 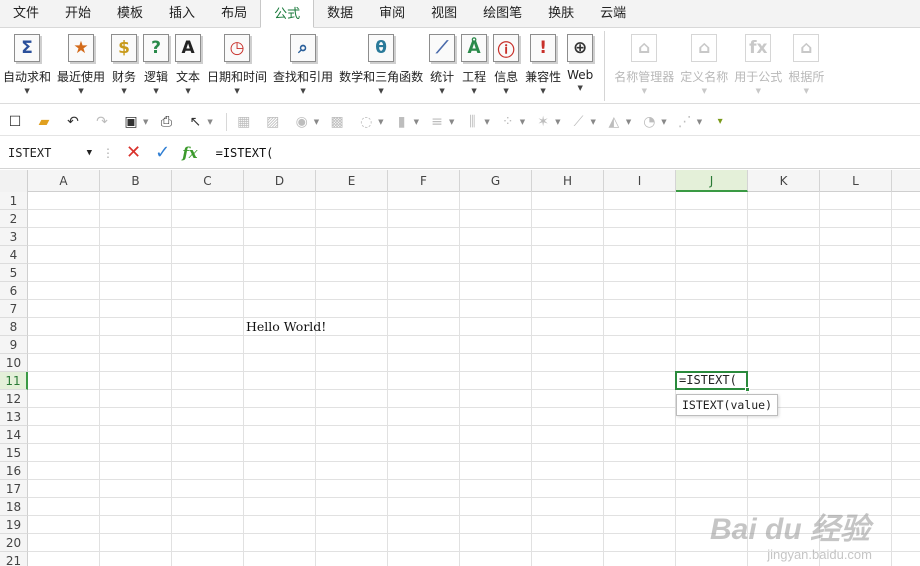 I want to click on area-dropdown-icon: ▼, so click(x=628, y=122).